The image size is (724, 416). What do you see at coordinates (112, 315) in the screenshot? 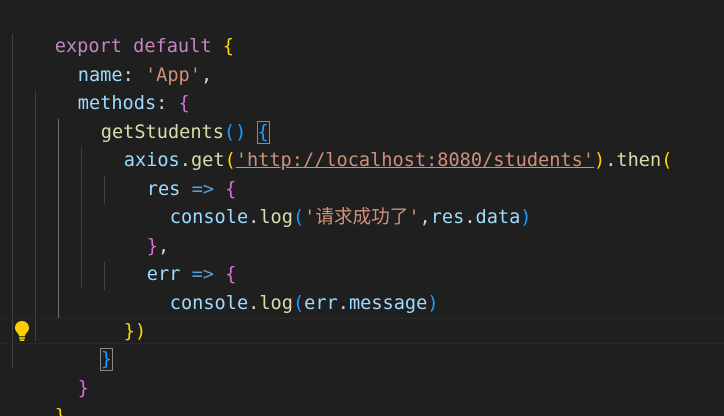
I see `code-line: })` at bounding box center [112, 315].